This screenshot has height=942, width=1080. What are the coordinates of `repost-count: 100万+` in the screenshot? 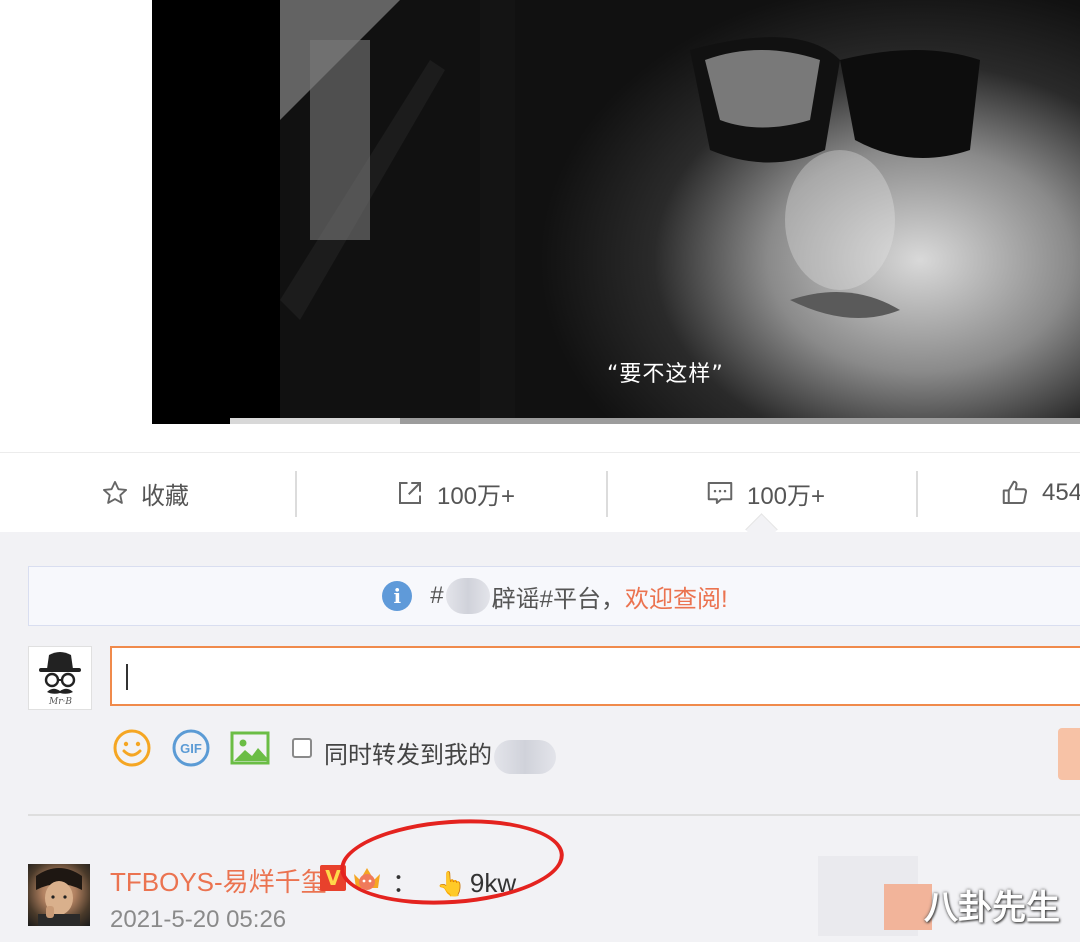 It's located at (476, 496).